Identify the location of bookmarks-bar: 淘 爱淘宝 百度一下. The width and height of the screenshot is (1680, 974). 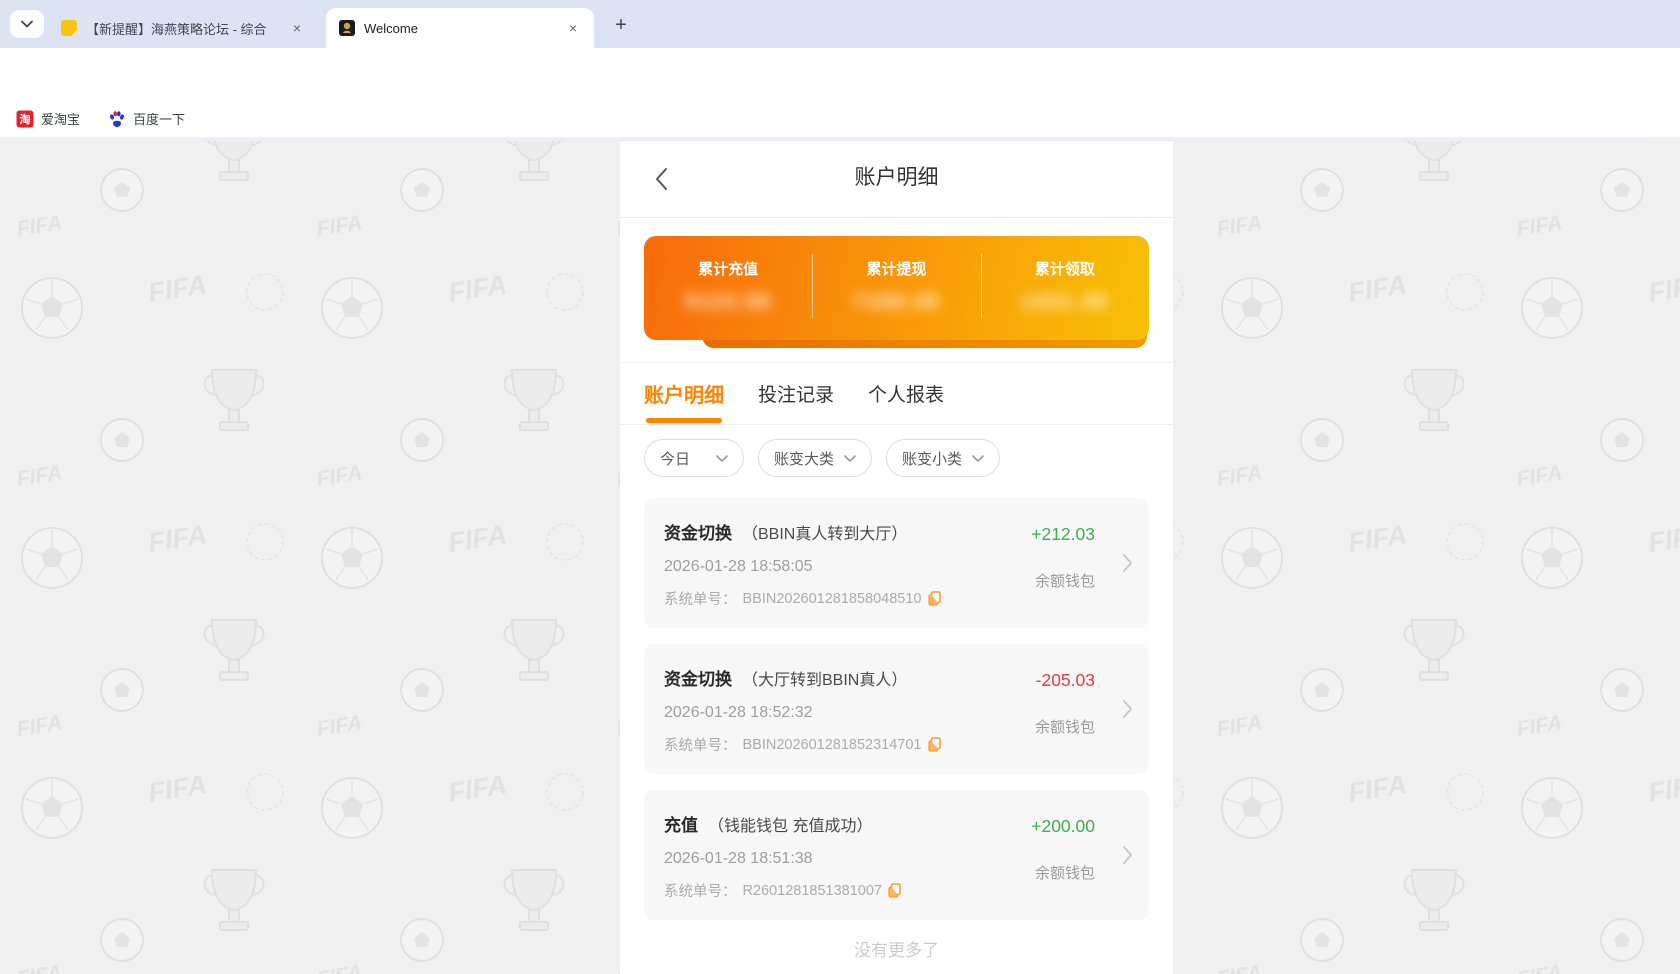
(840, 119).